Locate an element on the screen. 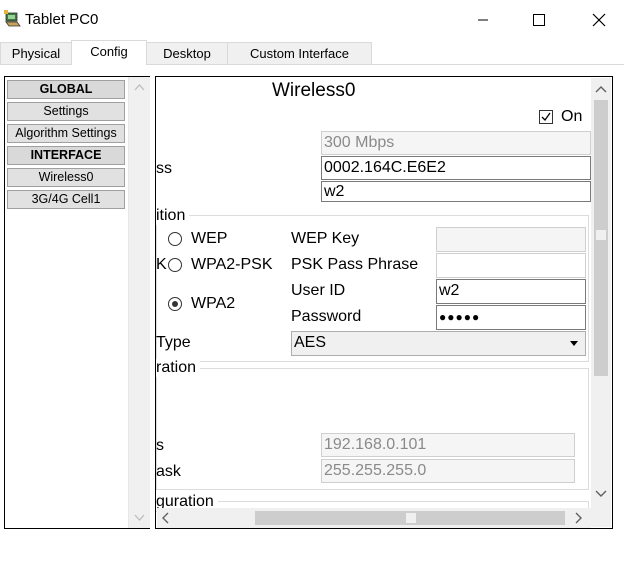 The height and width of the screenshot is (571, 624). close-icon is located at coordinates (599, 20).